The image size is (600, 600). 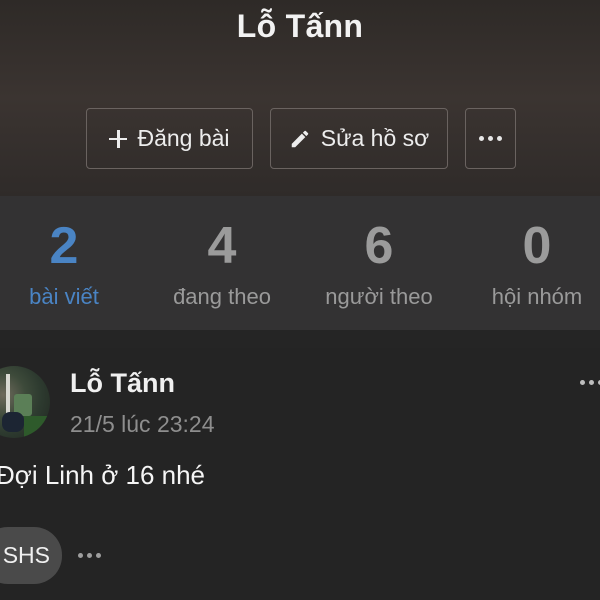 I want to click on profile-name: Lỗ Tấnn, so click(x=300, y=26).